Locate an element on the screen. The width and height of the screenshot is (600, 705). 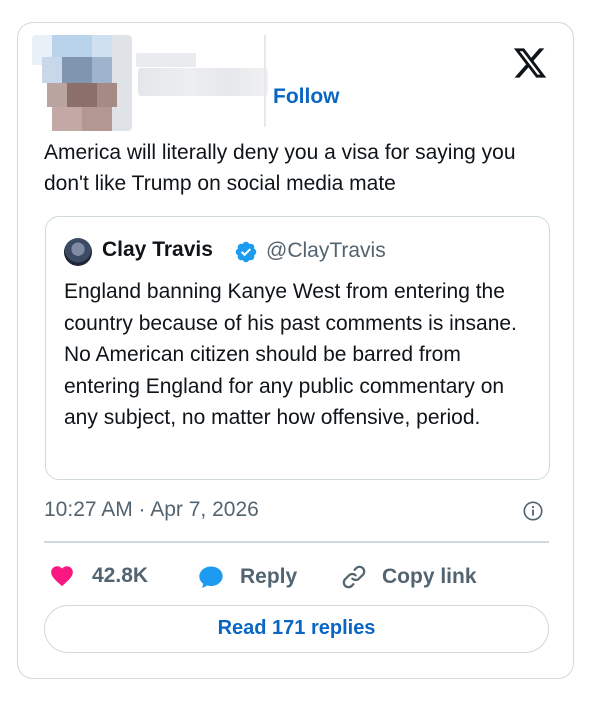
reply-button: Reply is located at coordinates (246, 577).